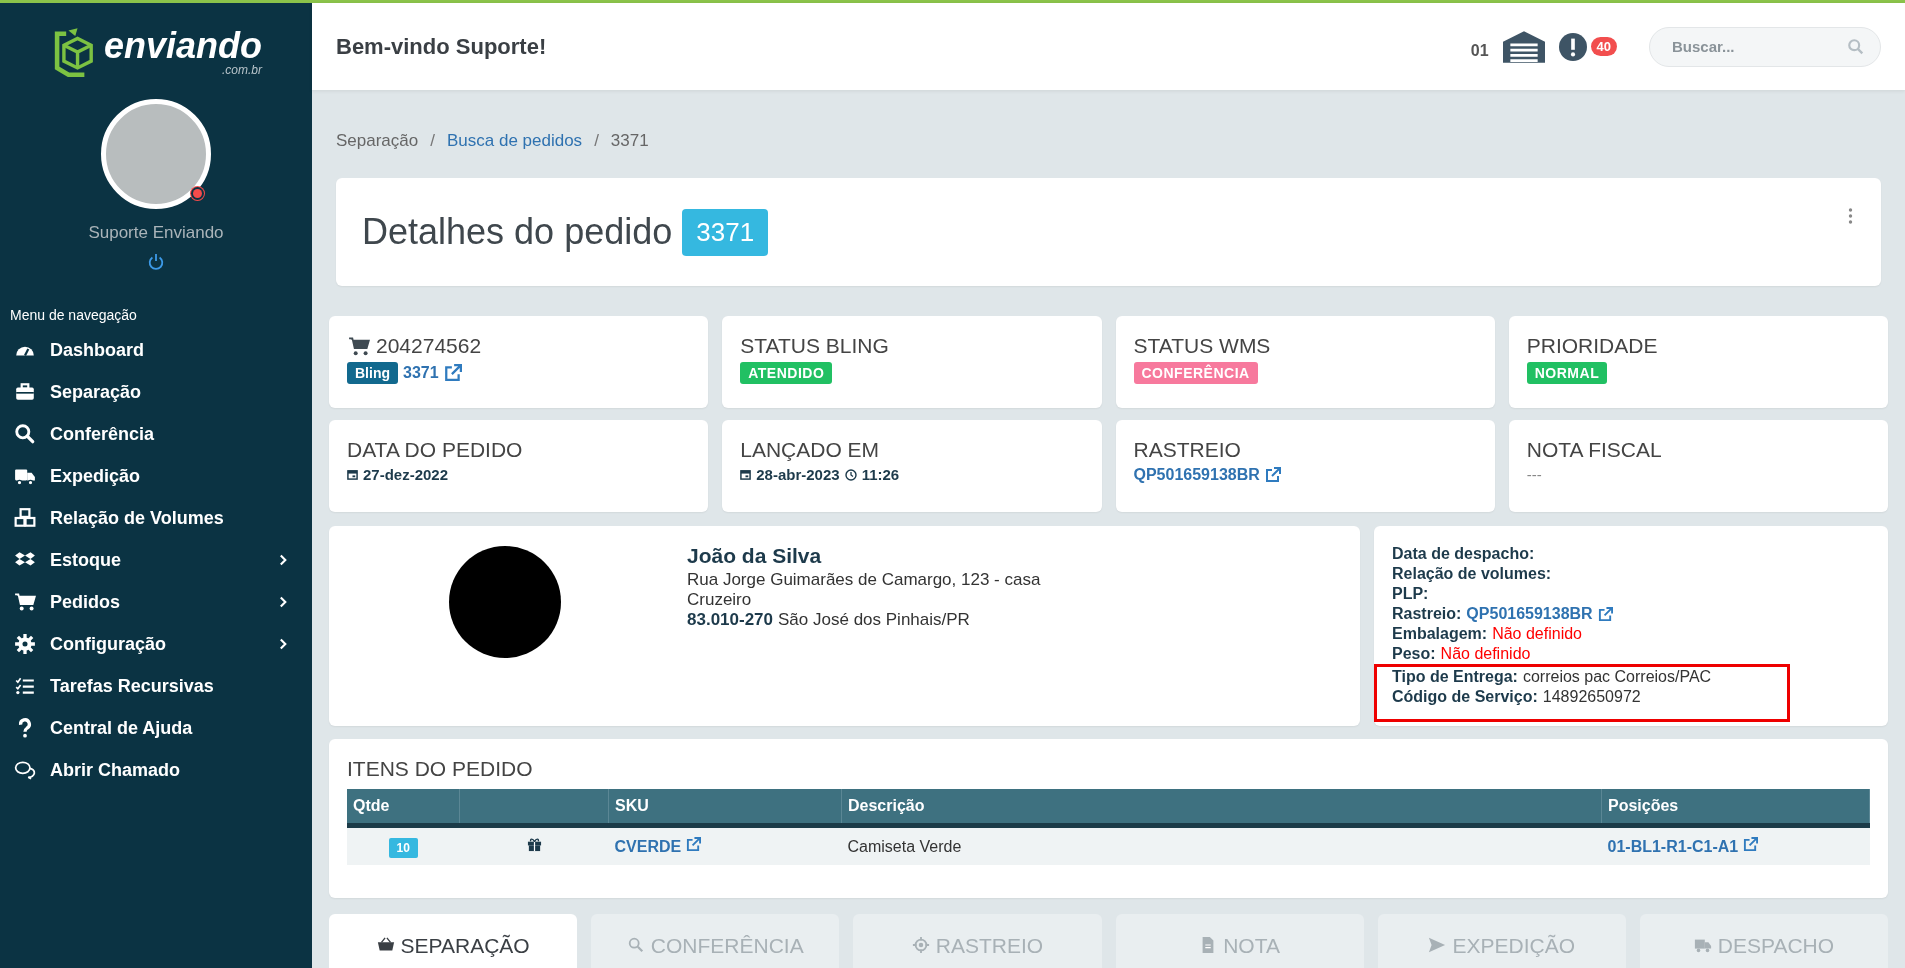 The image size is (1905, 968). Describe the element at coordinates (514, 141) in the screenshot. I see `breadcrumb-link: Busca de pedidos` at that location.